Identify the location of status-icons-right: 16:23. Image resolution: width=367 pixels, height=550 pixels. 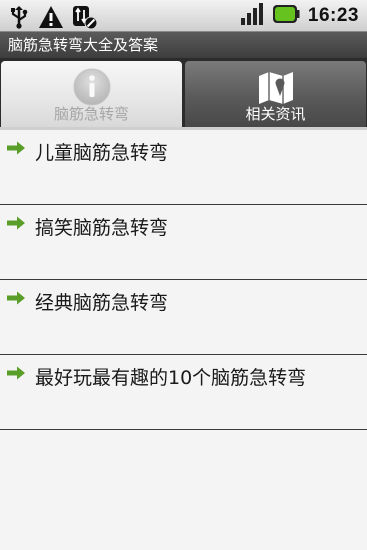
(299, 16).